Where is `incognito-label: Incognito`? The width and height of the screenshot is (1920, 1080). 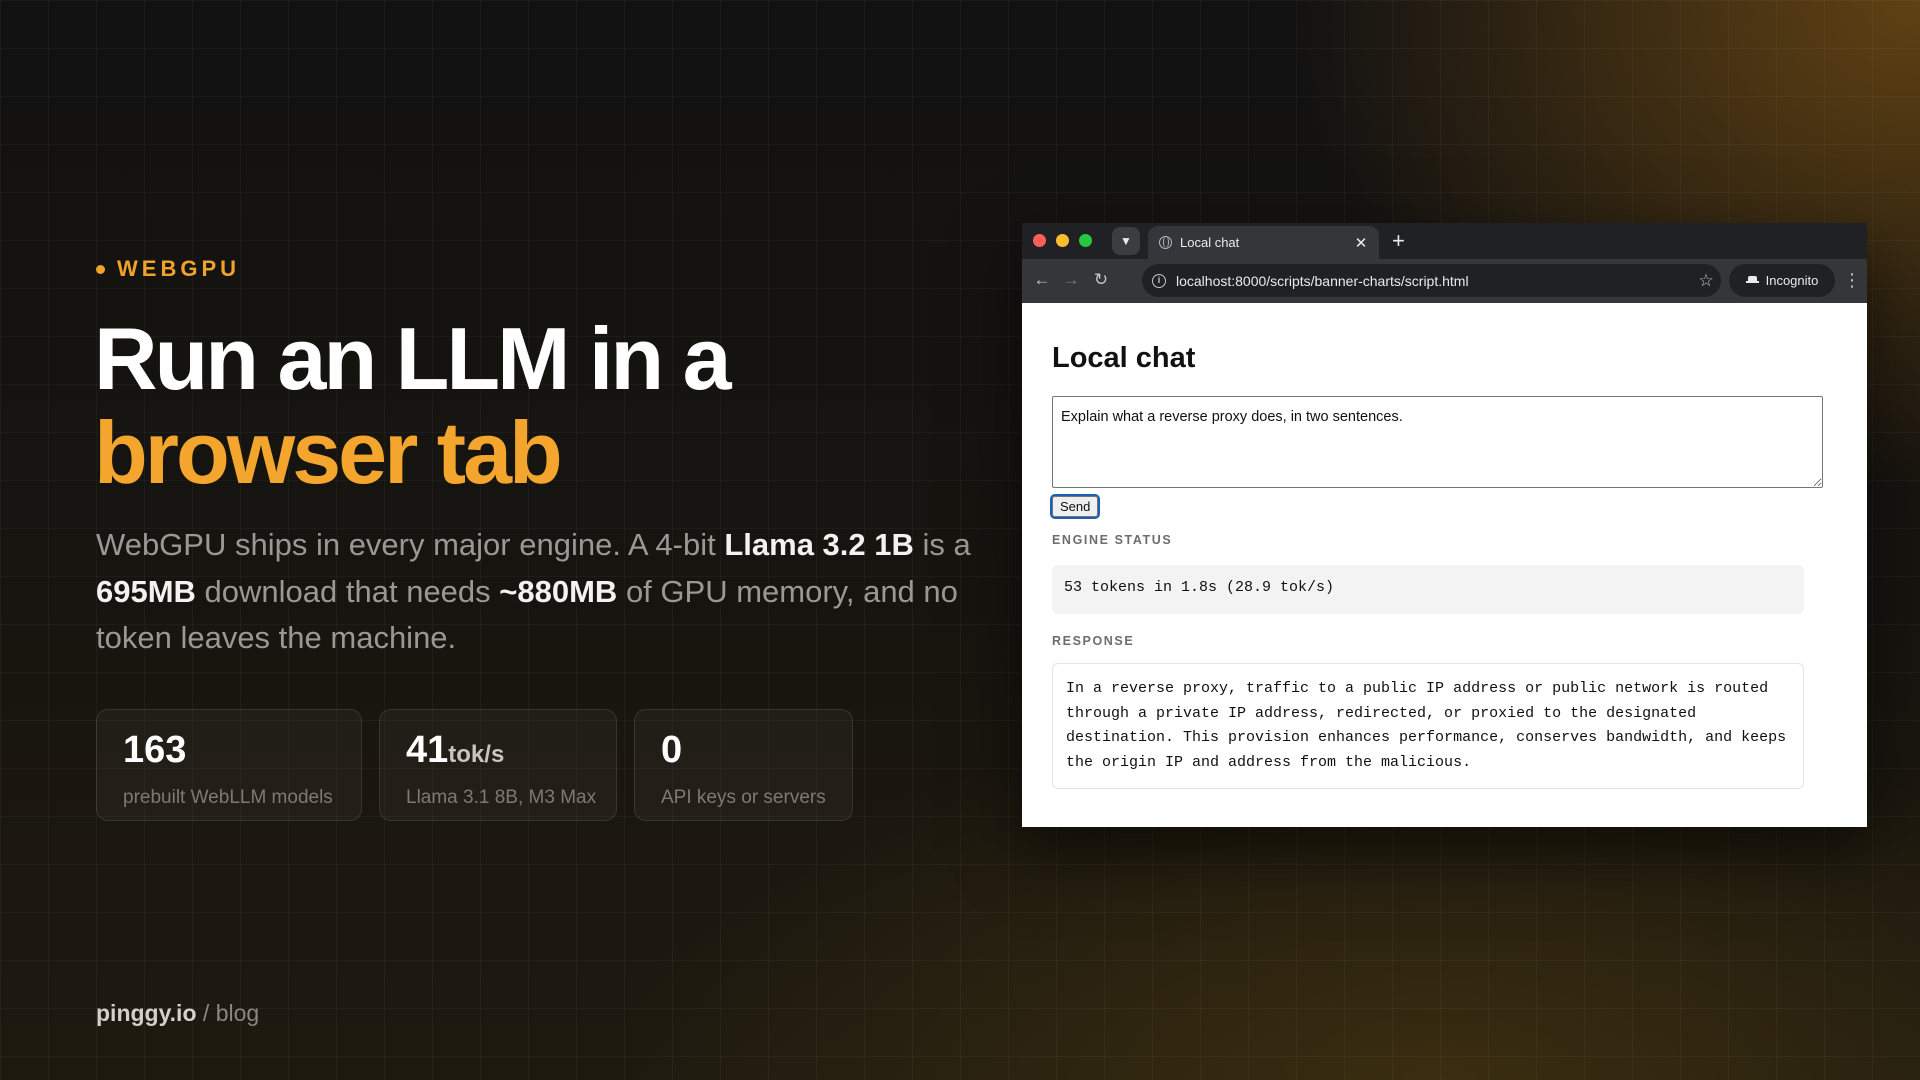
incognito-label: Incognito is located at coordinates (1792, 280).